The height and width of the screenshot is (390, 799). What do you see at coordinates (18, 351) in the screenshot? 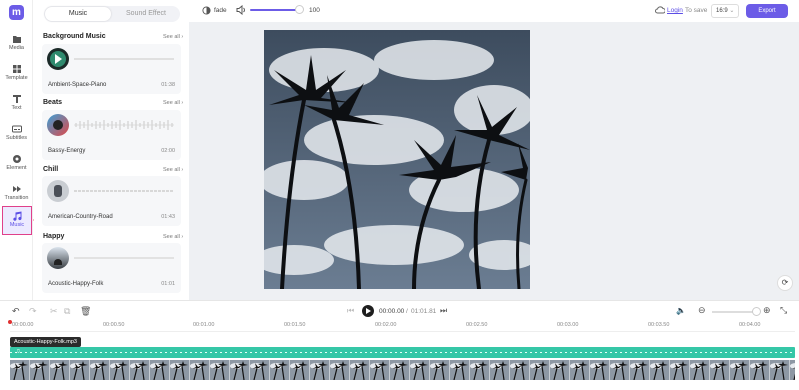
I see `music-note-icon: ♫` at bounding box center [18, 351].